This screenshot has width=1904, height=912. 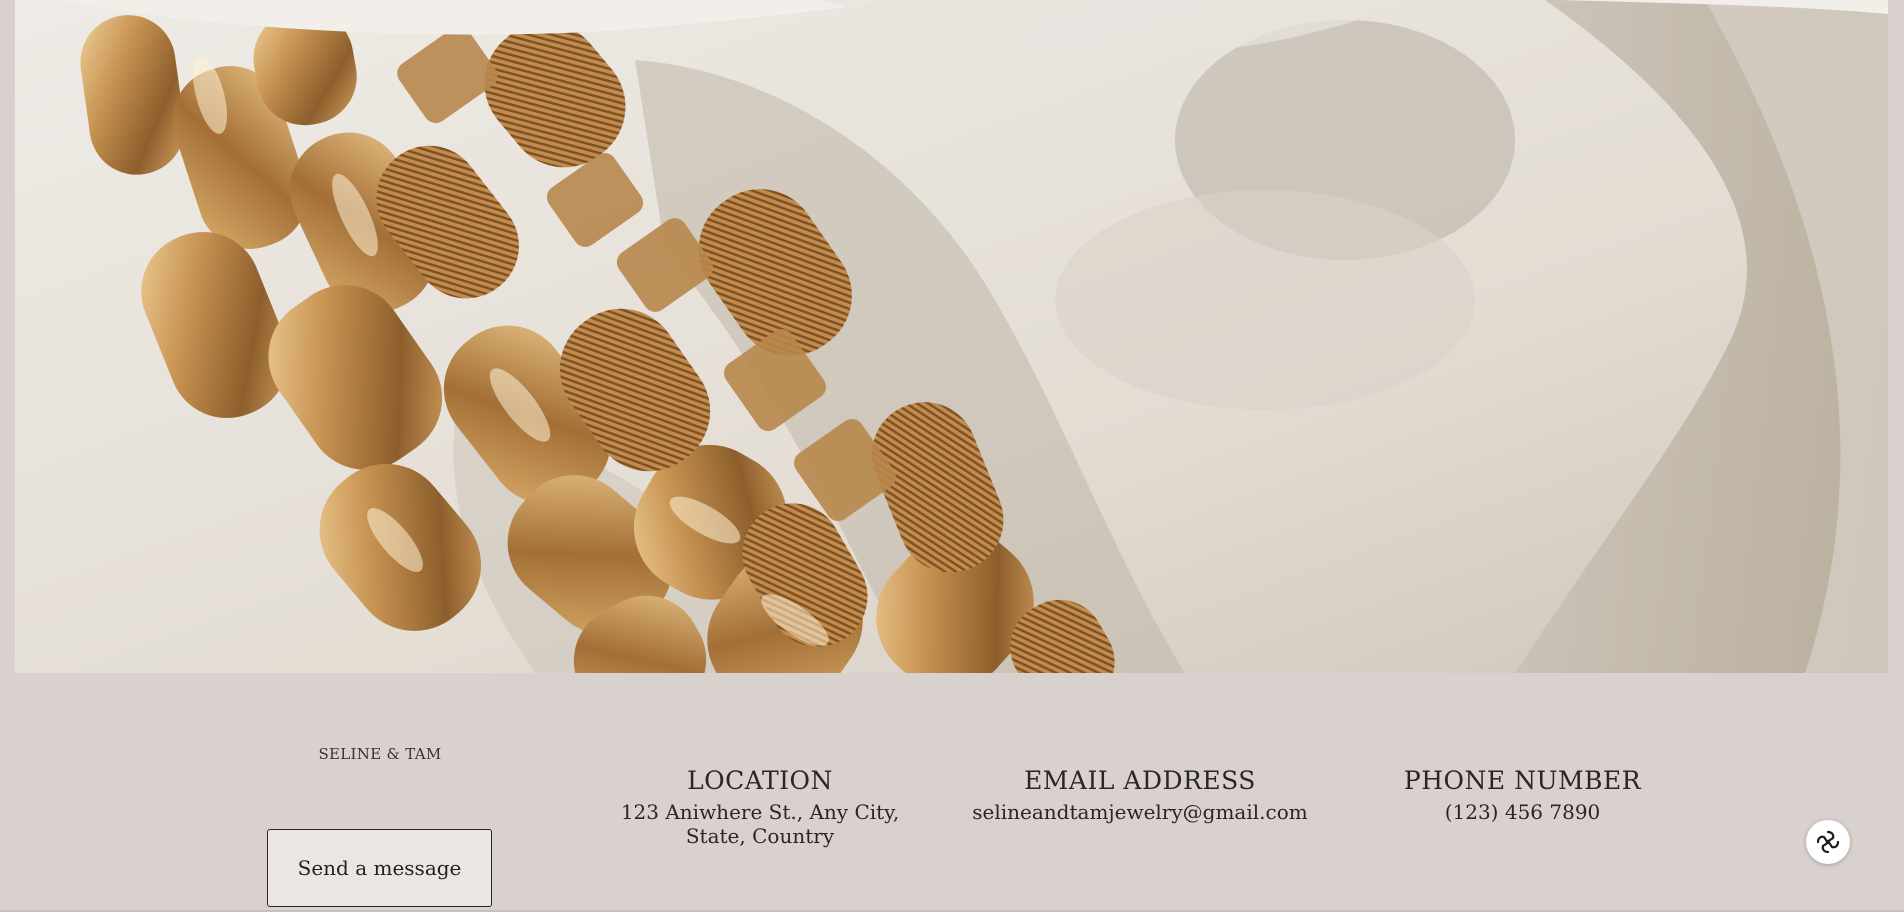 What do you see at coordinates (380, 754) in the screenshot?
I see `brand-logo: SELINE & TAM` at bounding box center [380, 754].